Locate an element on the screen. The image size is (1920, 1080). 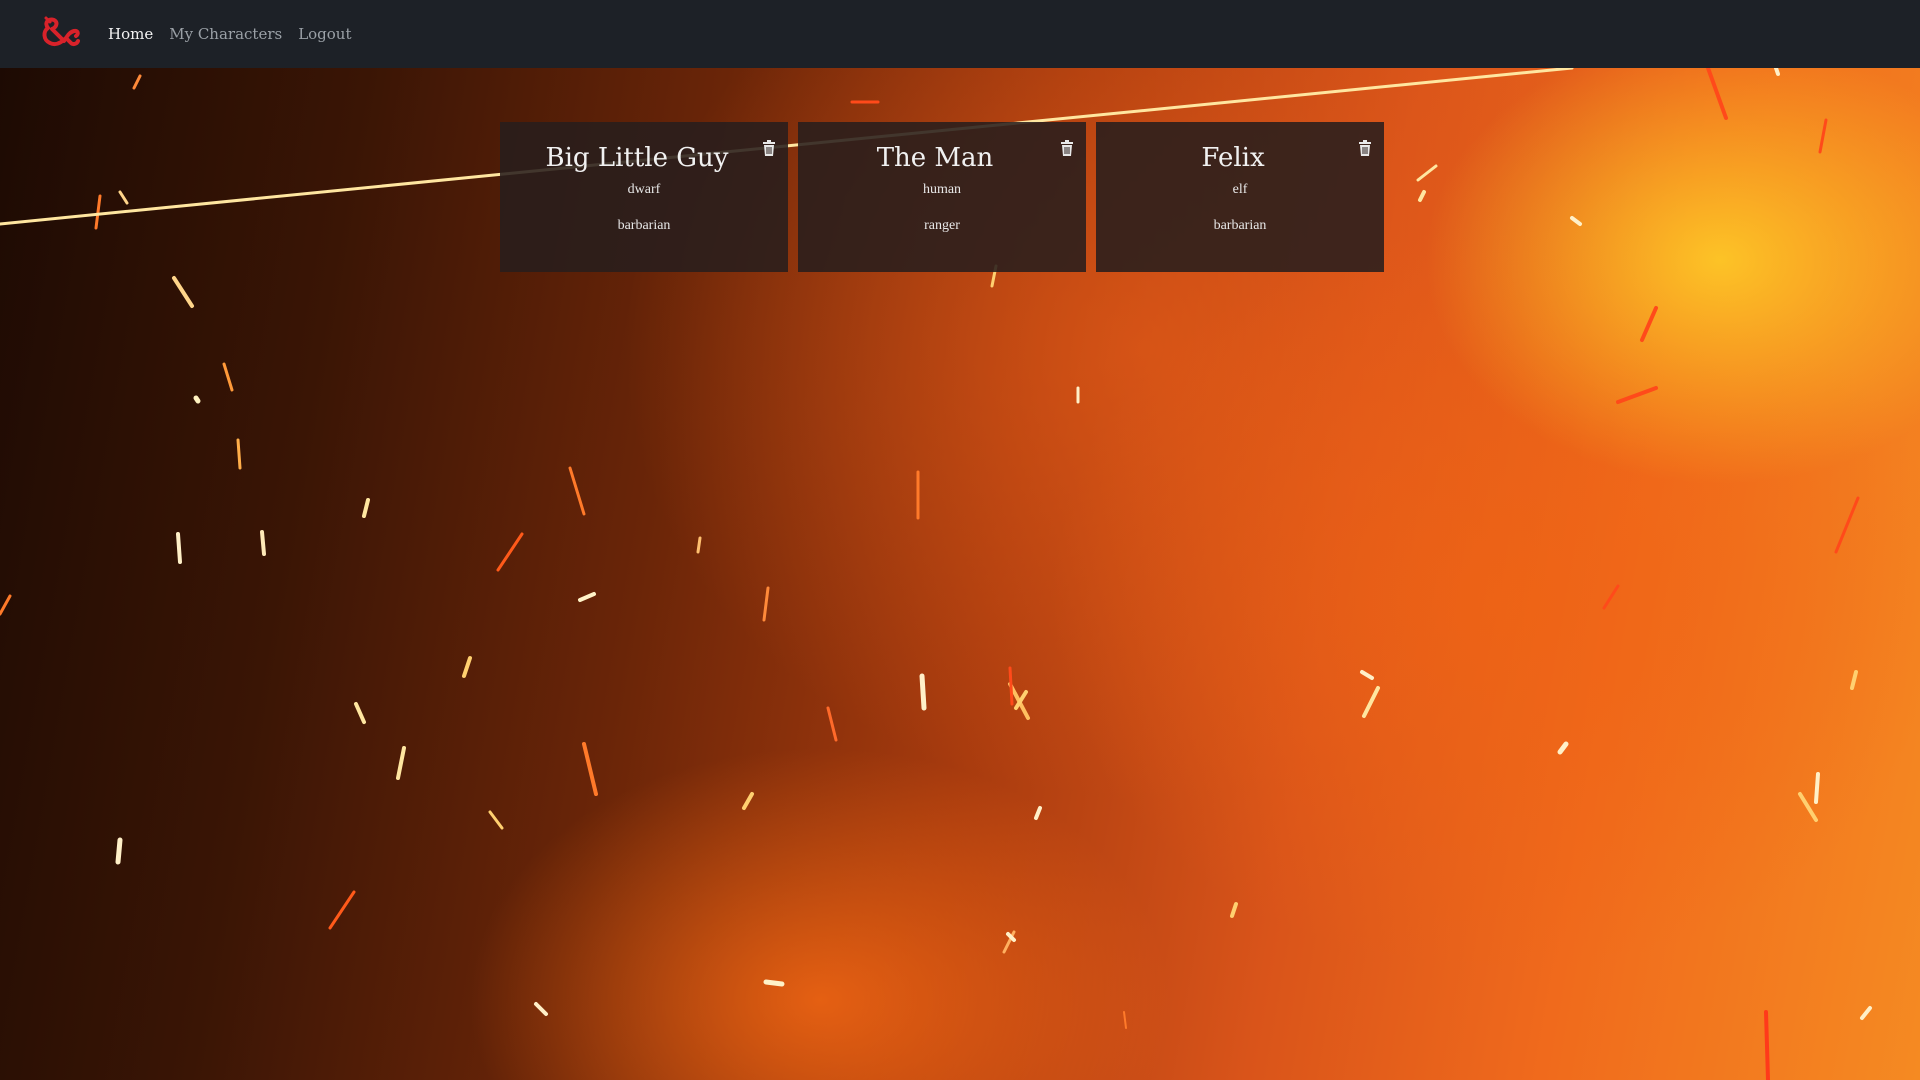
nav-links: Home My Characters Logout is located at coordinates (230, 34).